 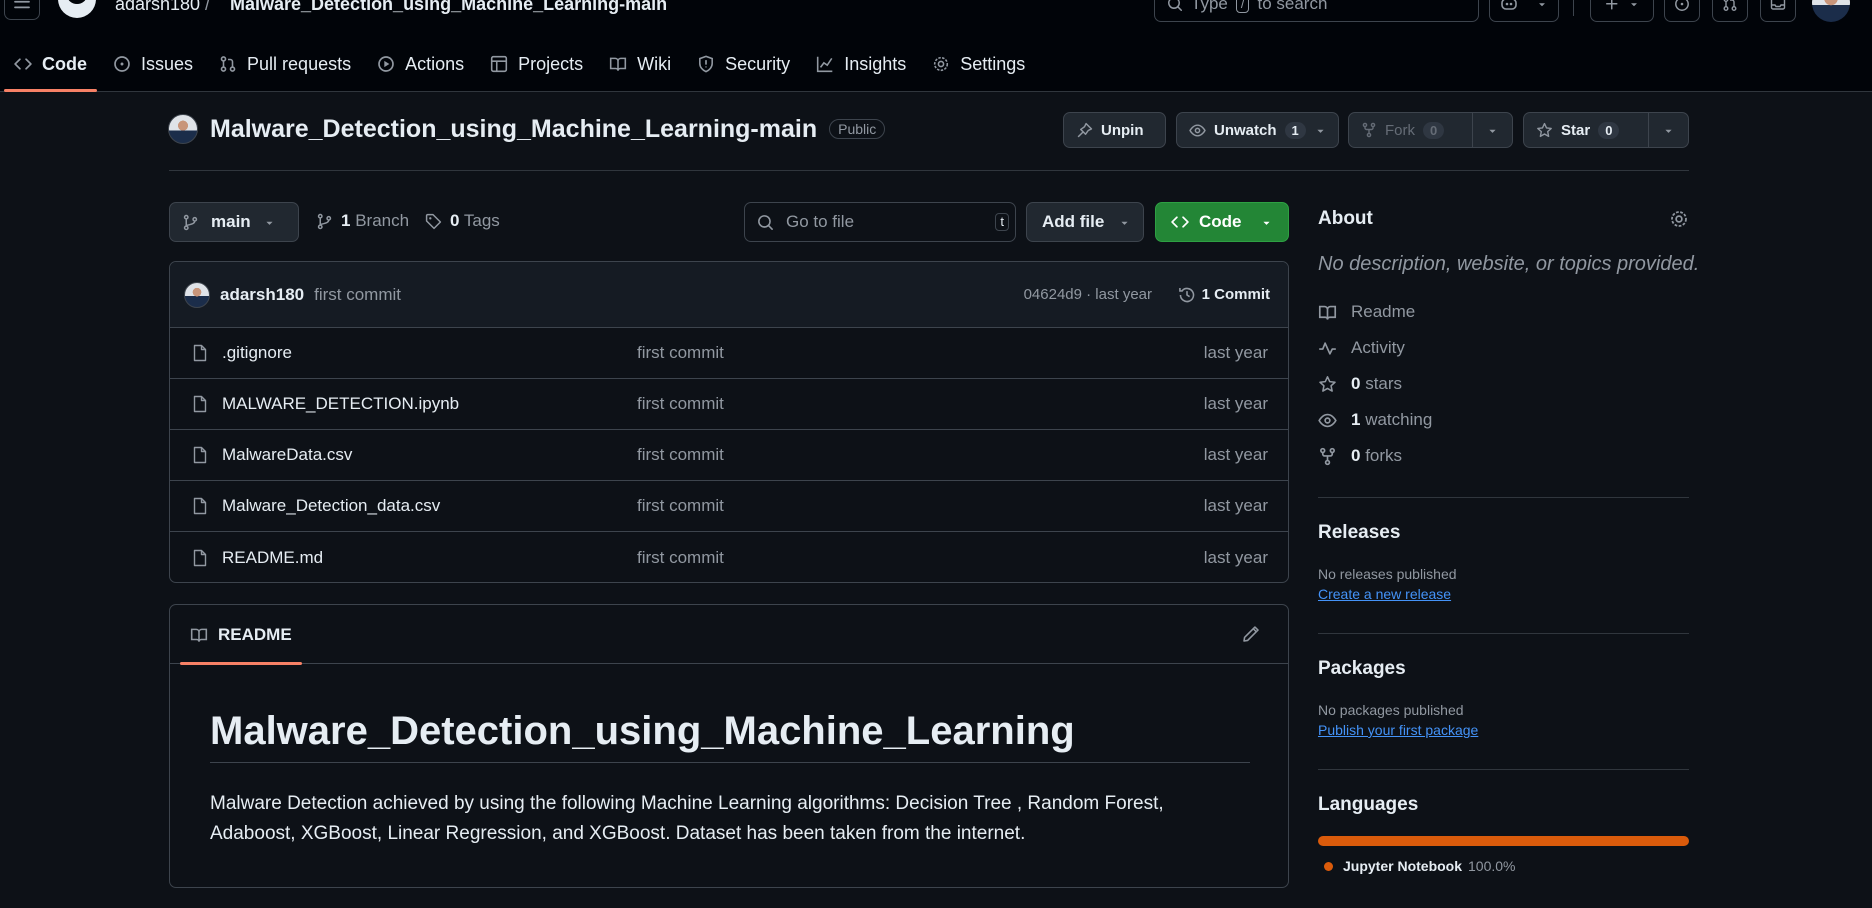 What do you see at coordinates (1503, 730) in the screenshot?
I see `publish-package-link: Publish your first package` at bounding box center [1503, 730].